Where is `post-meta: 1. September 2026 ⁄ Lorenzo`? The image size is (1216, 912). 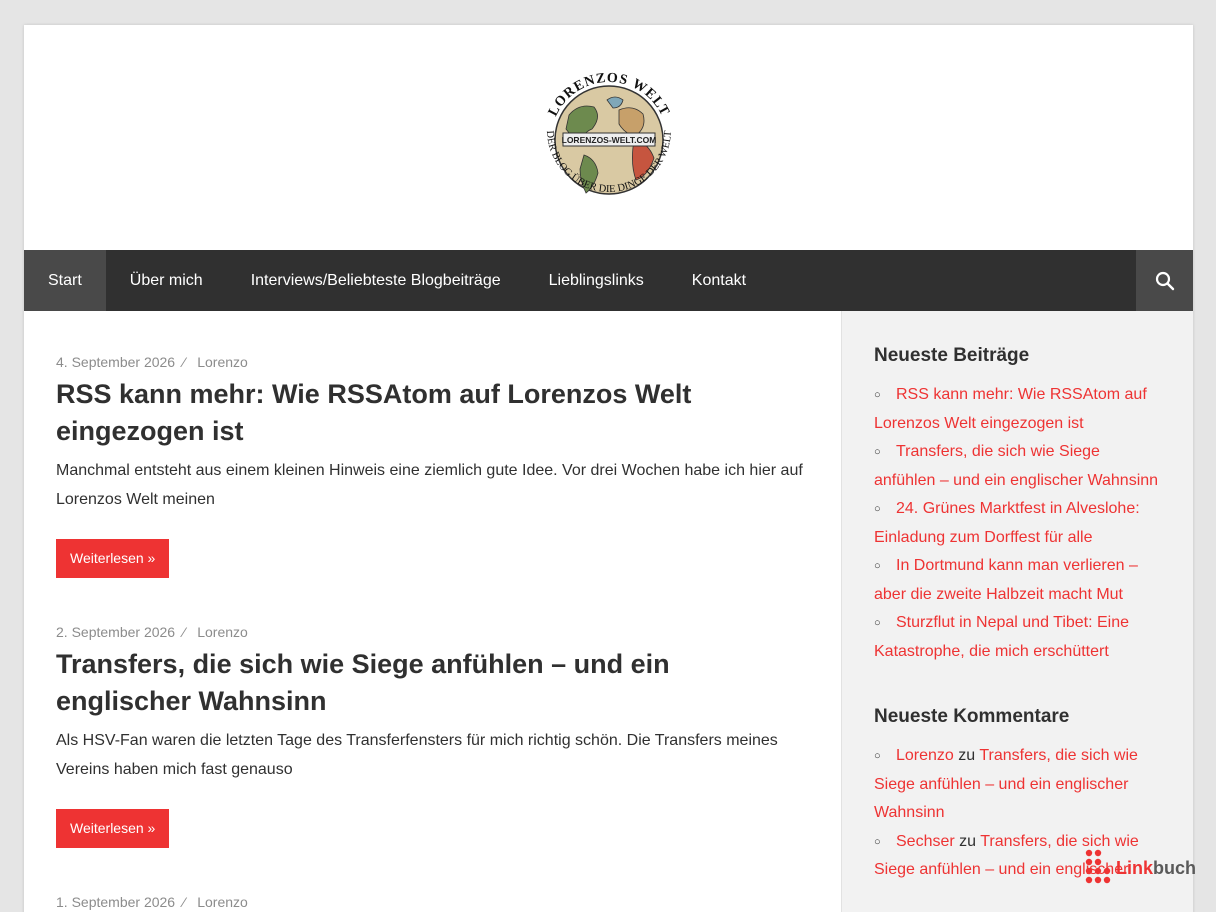 post-meta: 1. September 2026 ⁄ Lorenzo is located at coordinates (432, 902).